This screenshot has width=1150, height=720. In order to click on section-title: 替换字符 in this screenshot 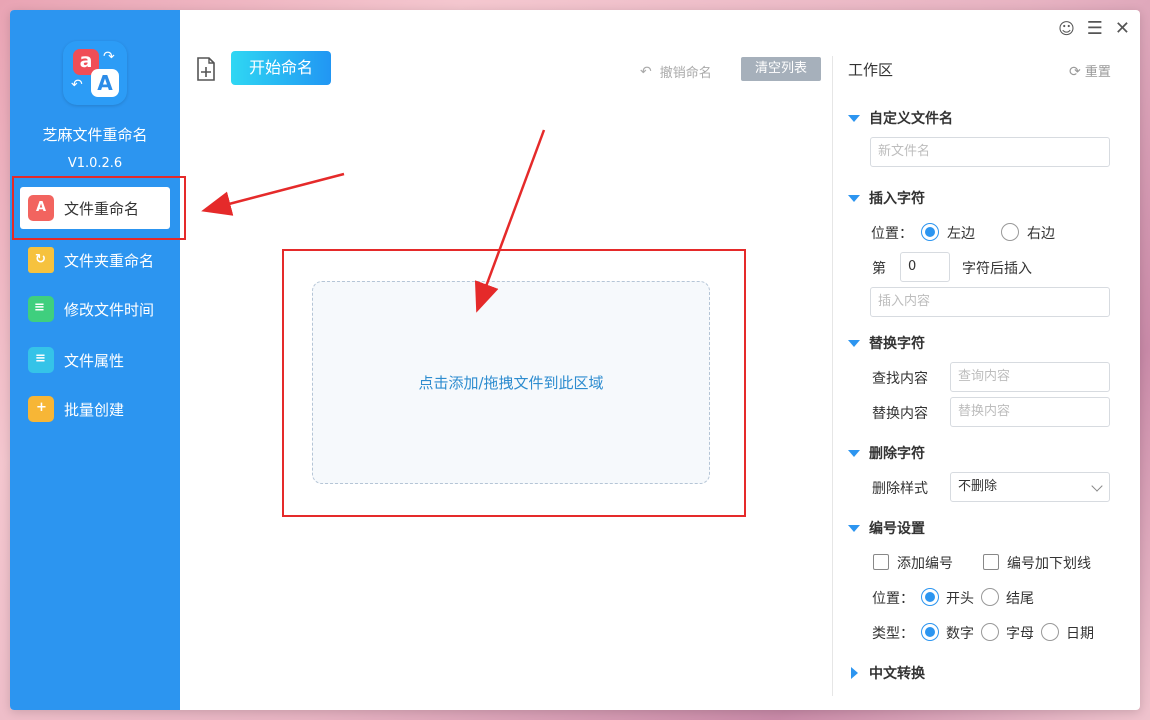, I will do `click(897, 344)`.